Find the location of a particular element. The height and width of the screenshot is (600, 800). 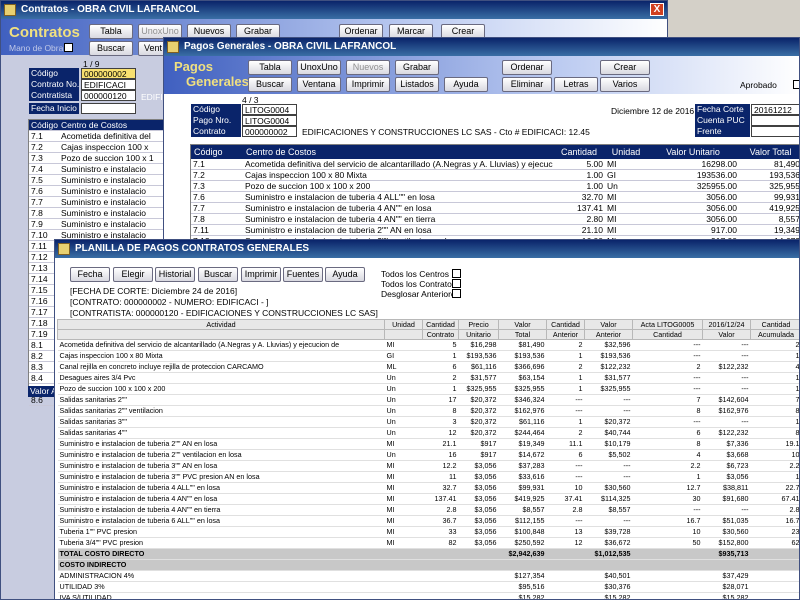

planilla-title-bar: PLANILLA DE PAGOS CONTRATOS GENERALES is located at coordinates (427, 249).